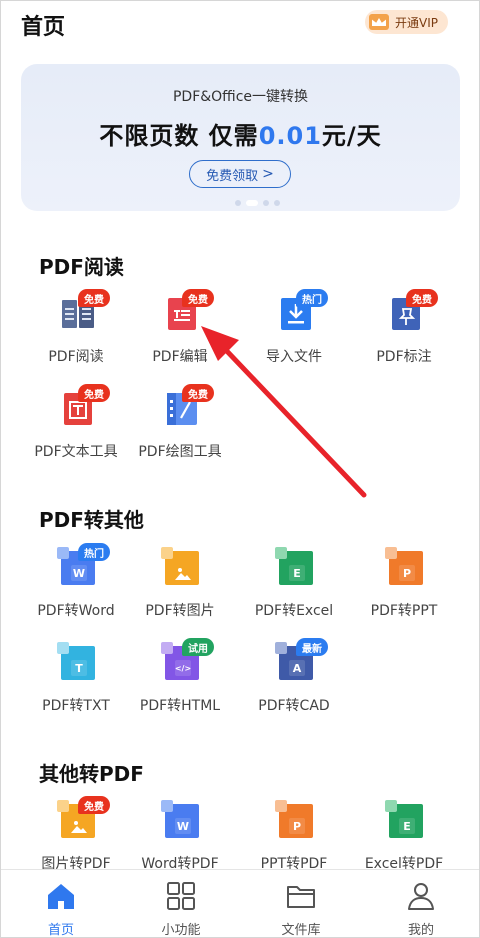 This screenshot has width=480, height=938. What do you see at coordinates (179, 136) in the screenshot?
I see `banner-headline-prefix: 不限页数 仅需` at bounding box center [179, 136].